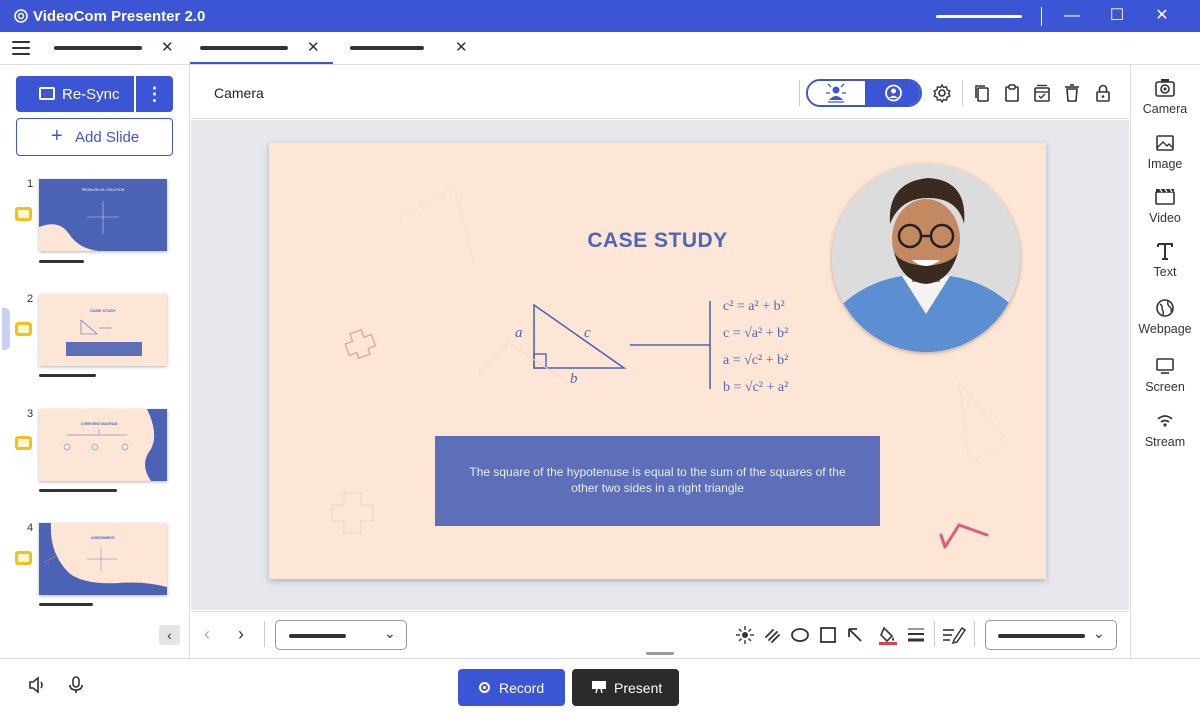 The image size is (1200, 718). I want to click on source-camera: Camera, so click(1165, 96).